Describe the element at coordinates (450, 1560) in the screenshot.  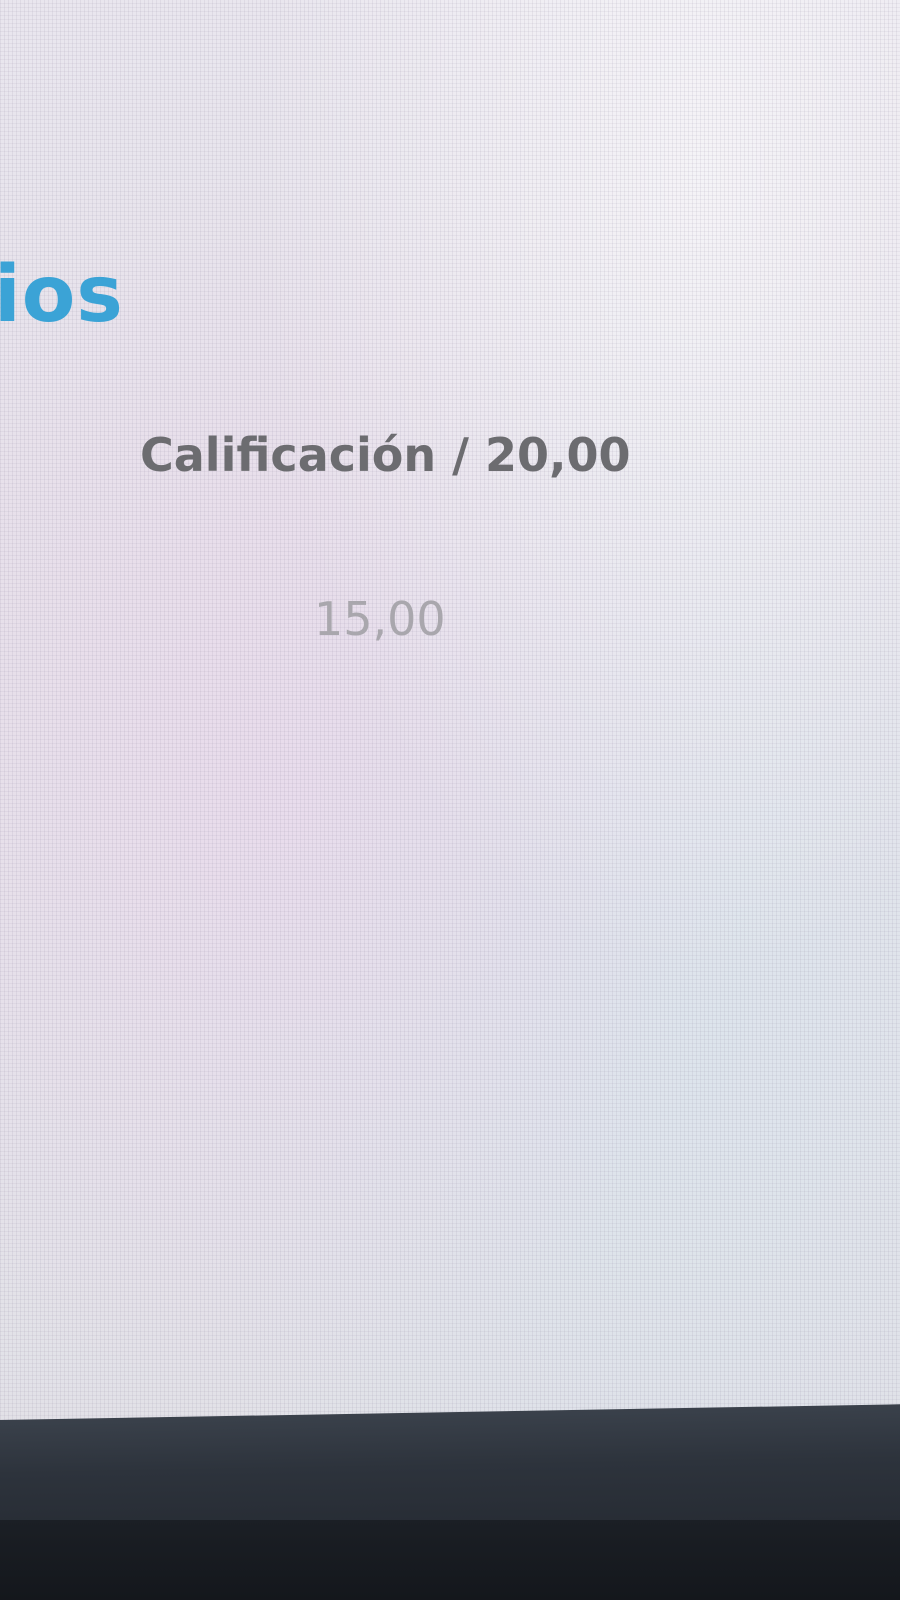
I see `monitor-bezel-lower` at that location.